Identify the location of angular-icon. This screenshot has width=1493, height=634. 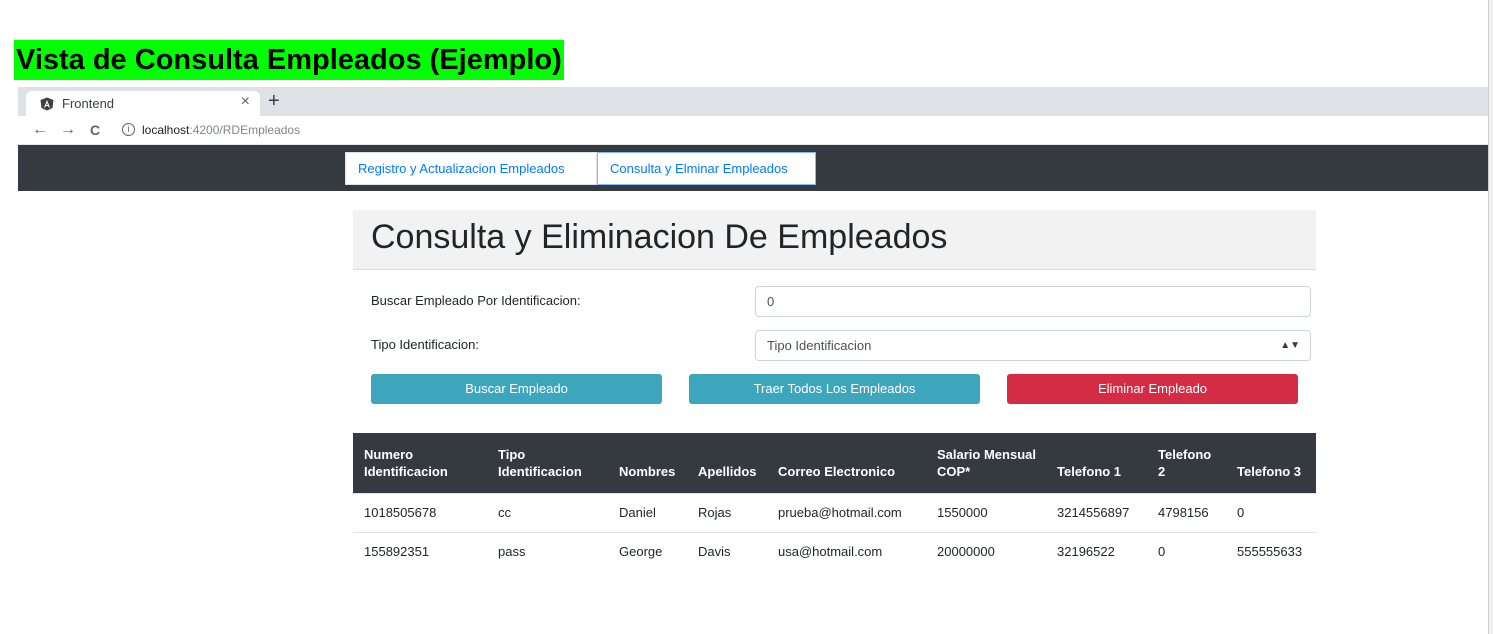
(47, 103).